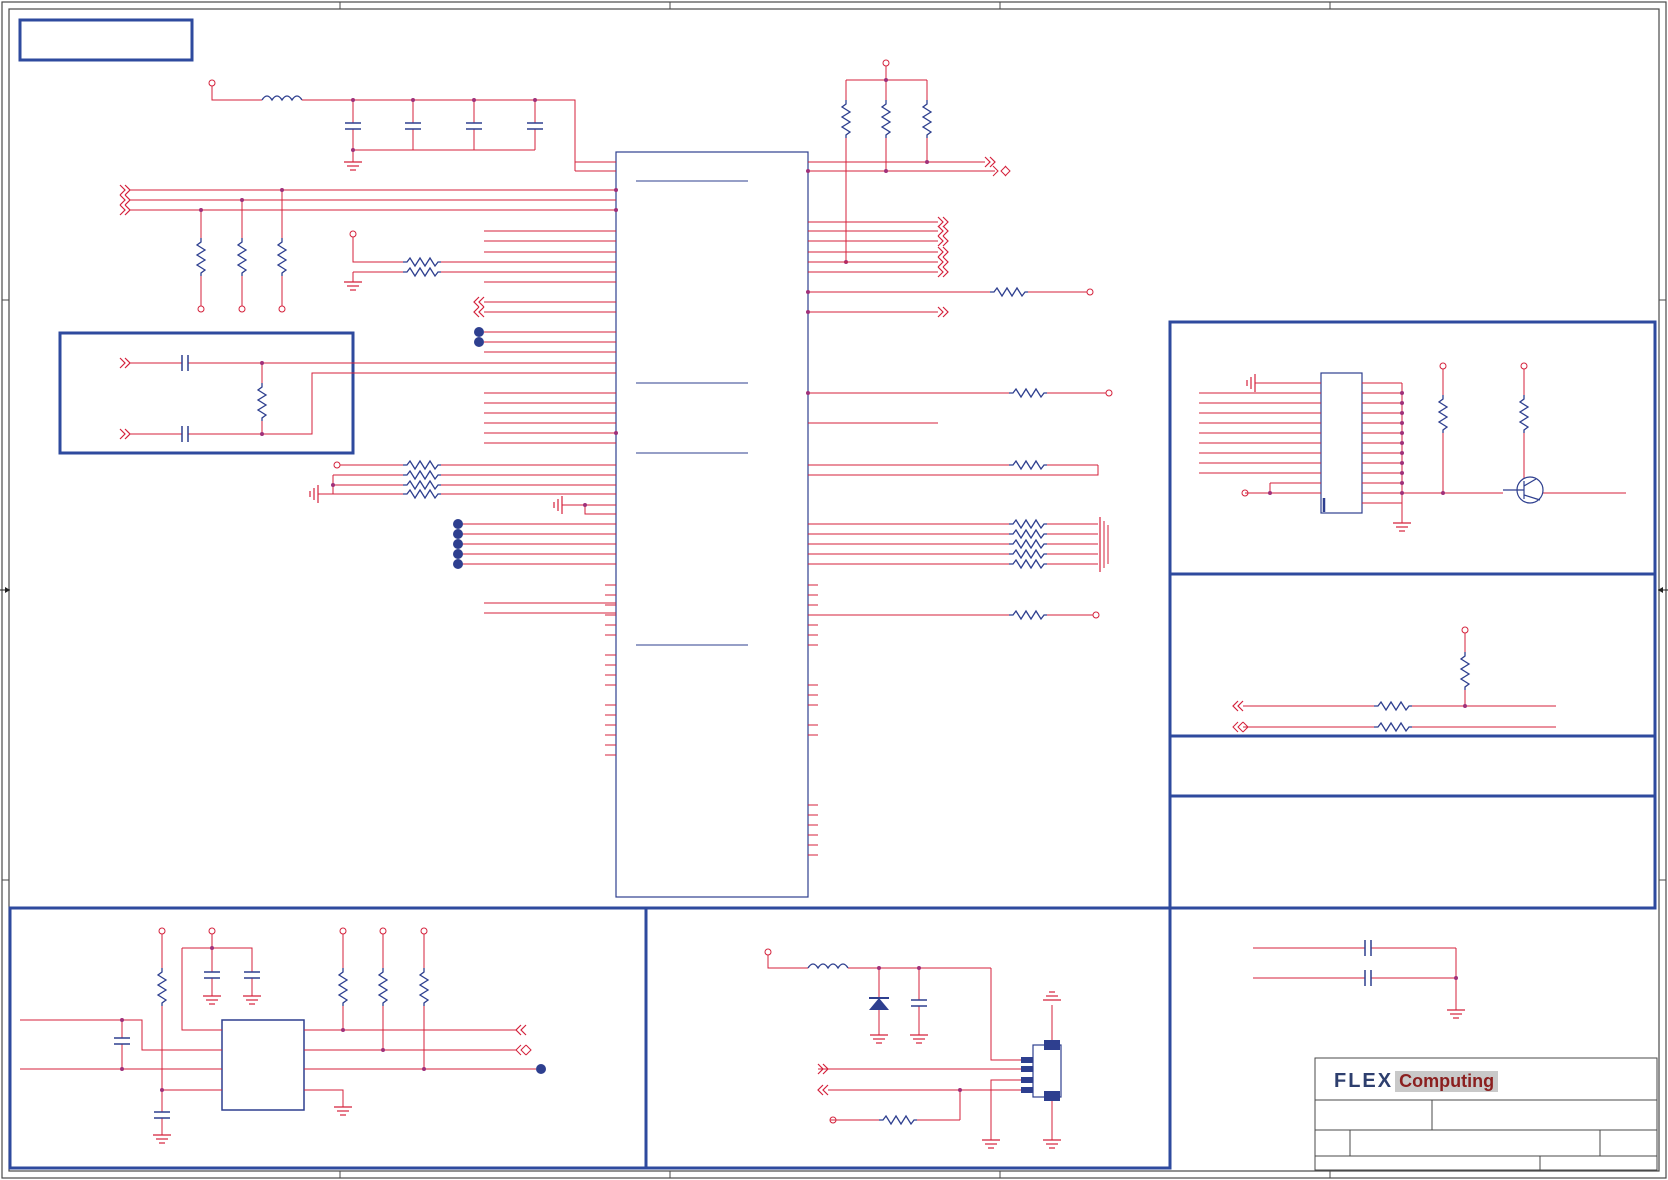  I want to click on ic-left-inputs, so click(482, 422).